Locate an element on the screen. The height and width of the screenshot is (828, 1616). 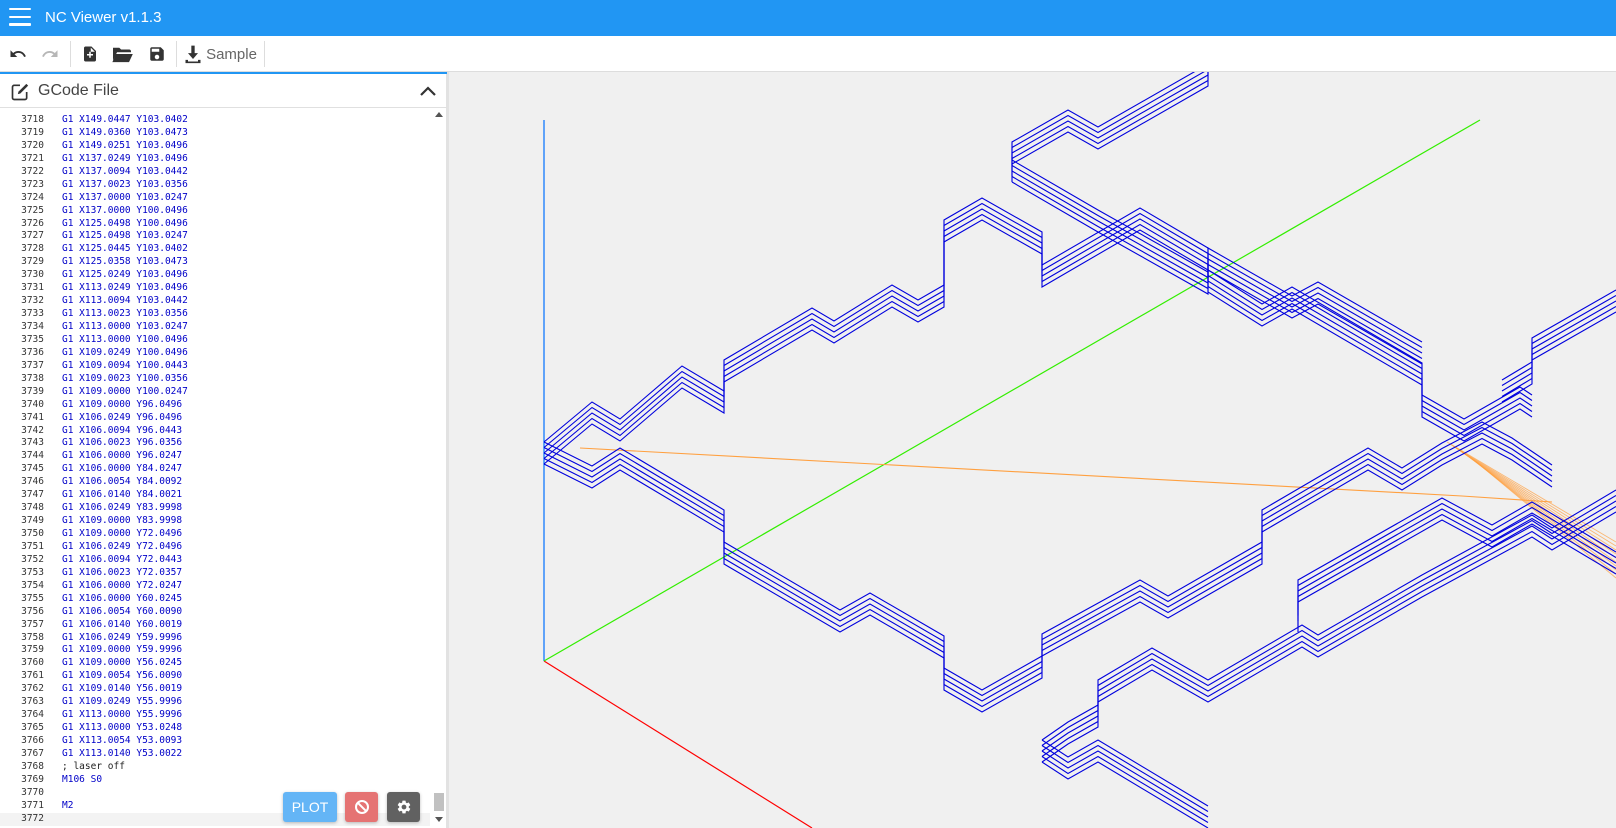
code-line: 3769 M106 S0 is located at coordinates (215, 780).